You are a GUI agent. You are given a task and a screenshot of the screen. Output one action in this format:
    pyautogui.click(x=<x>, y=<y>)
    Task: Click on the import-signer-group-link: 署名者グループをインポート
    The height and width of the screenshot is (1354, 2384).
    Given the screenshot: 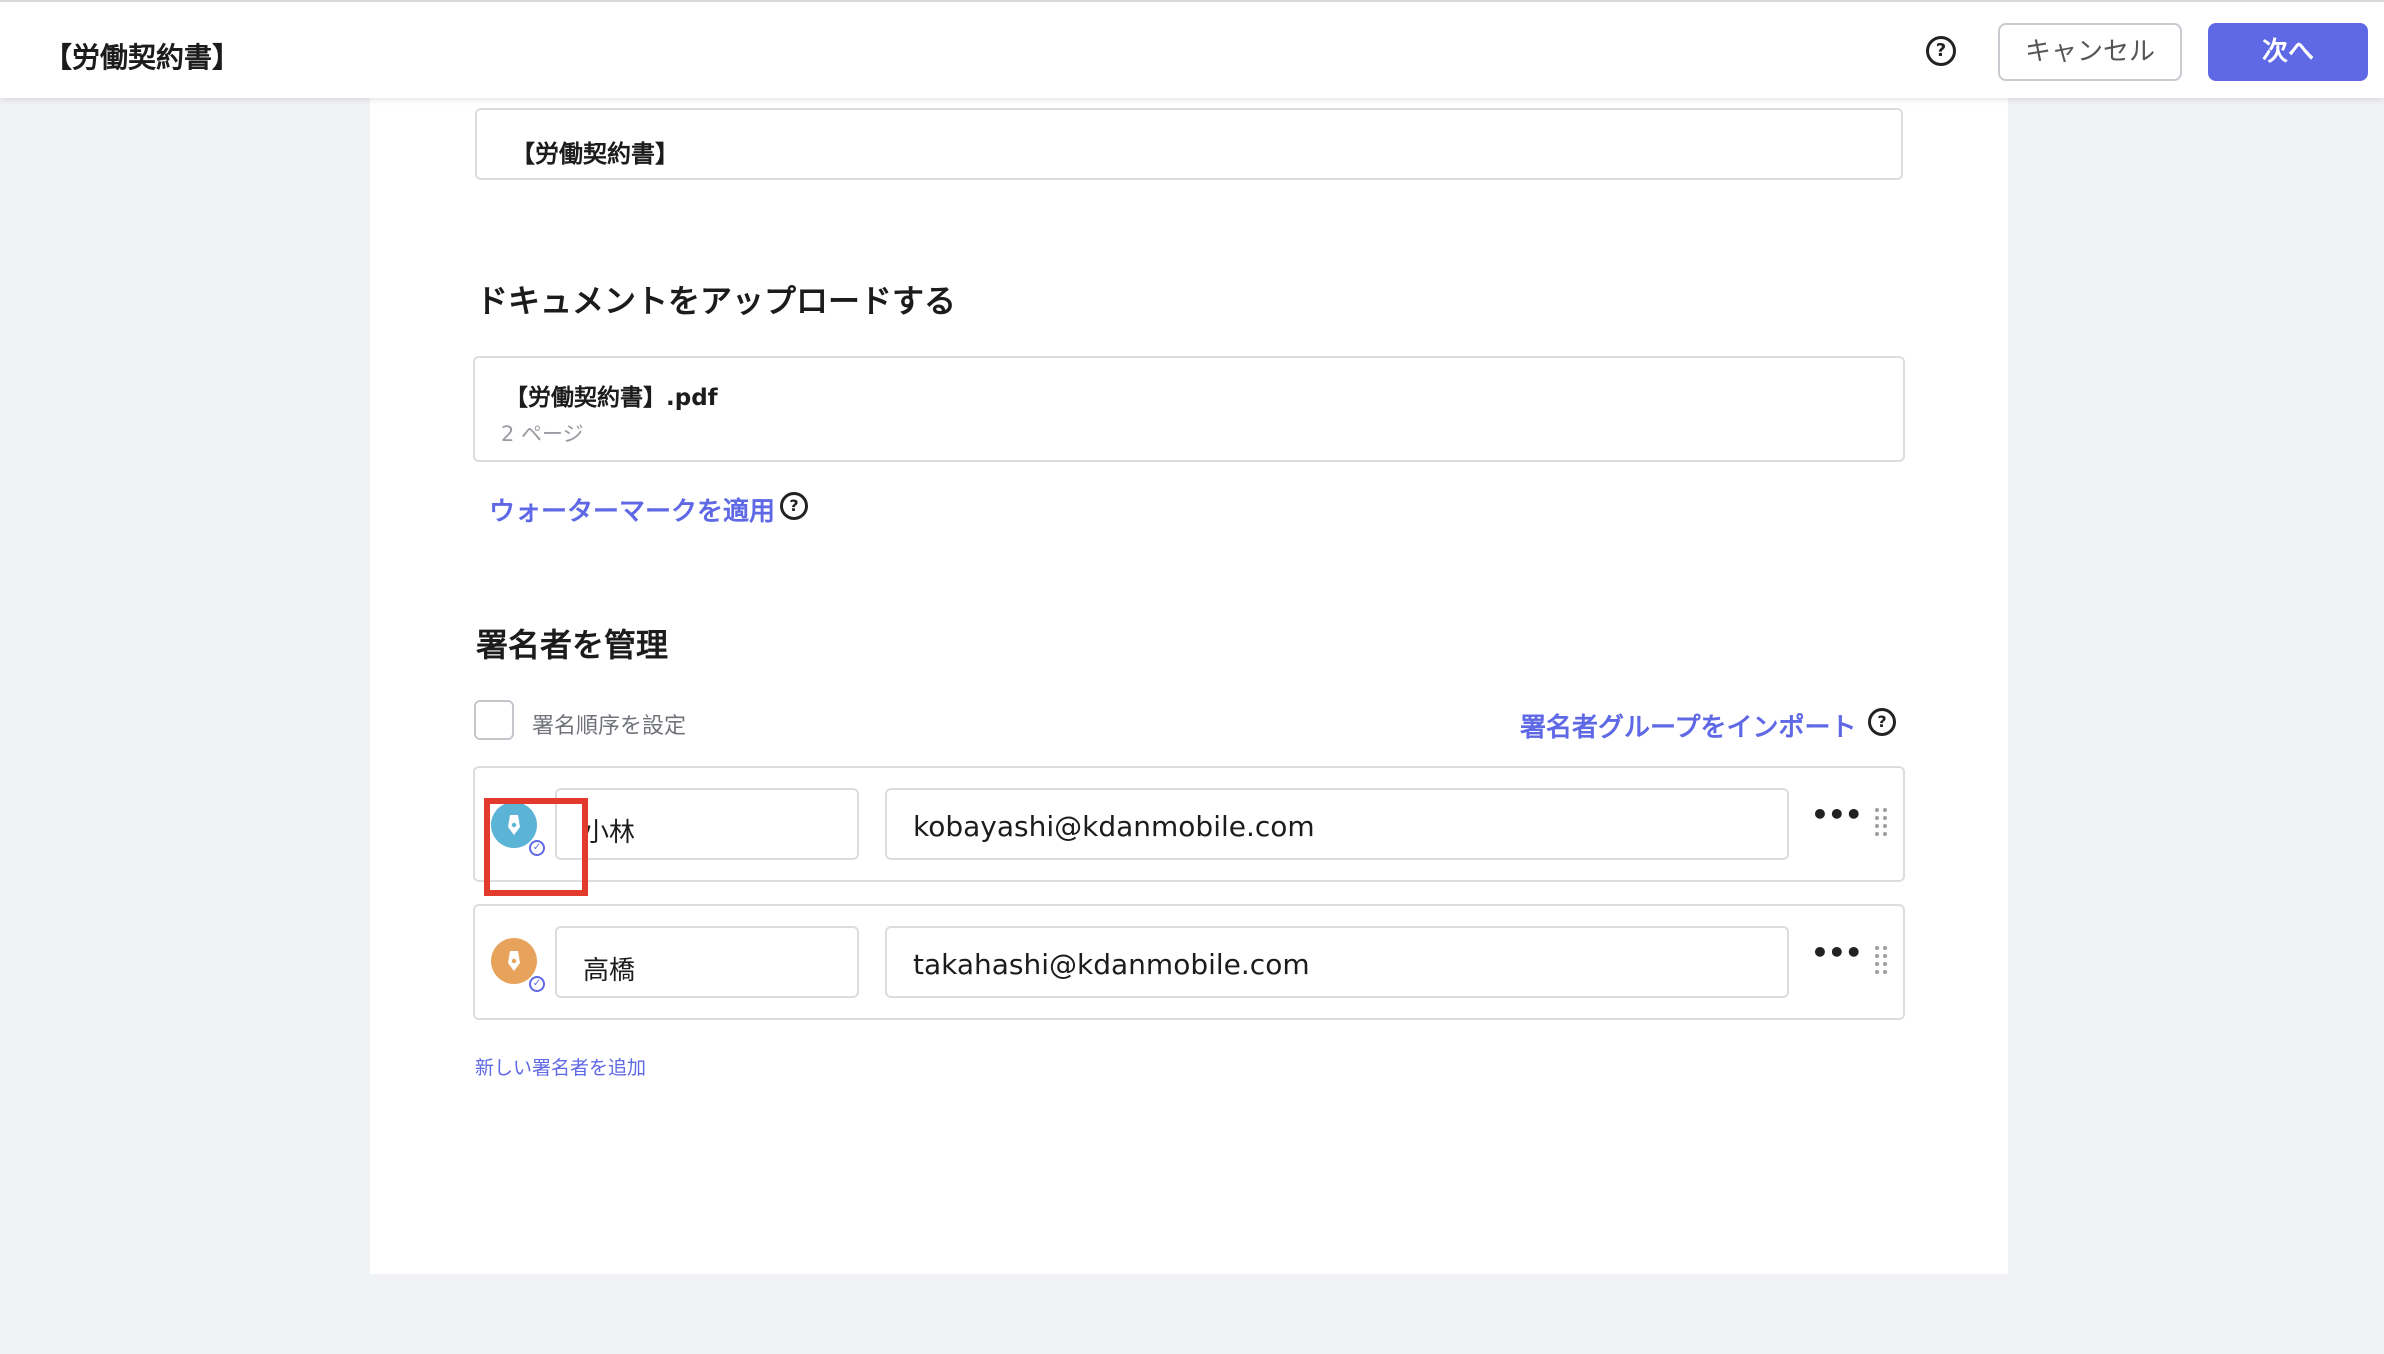 What is the action you would take?
    pyautogui.click(x=1688, y=725)
    